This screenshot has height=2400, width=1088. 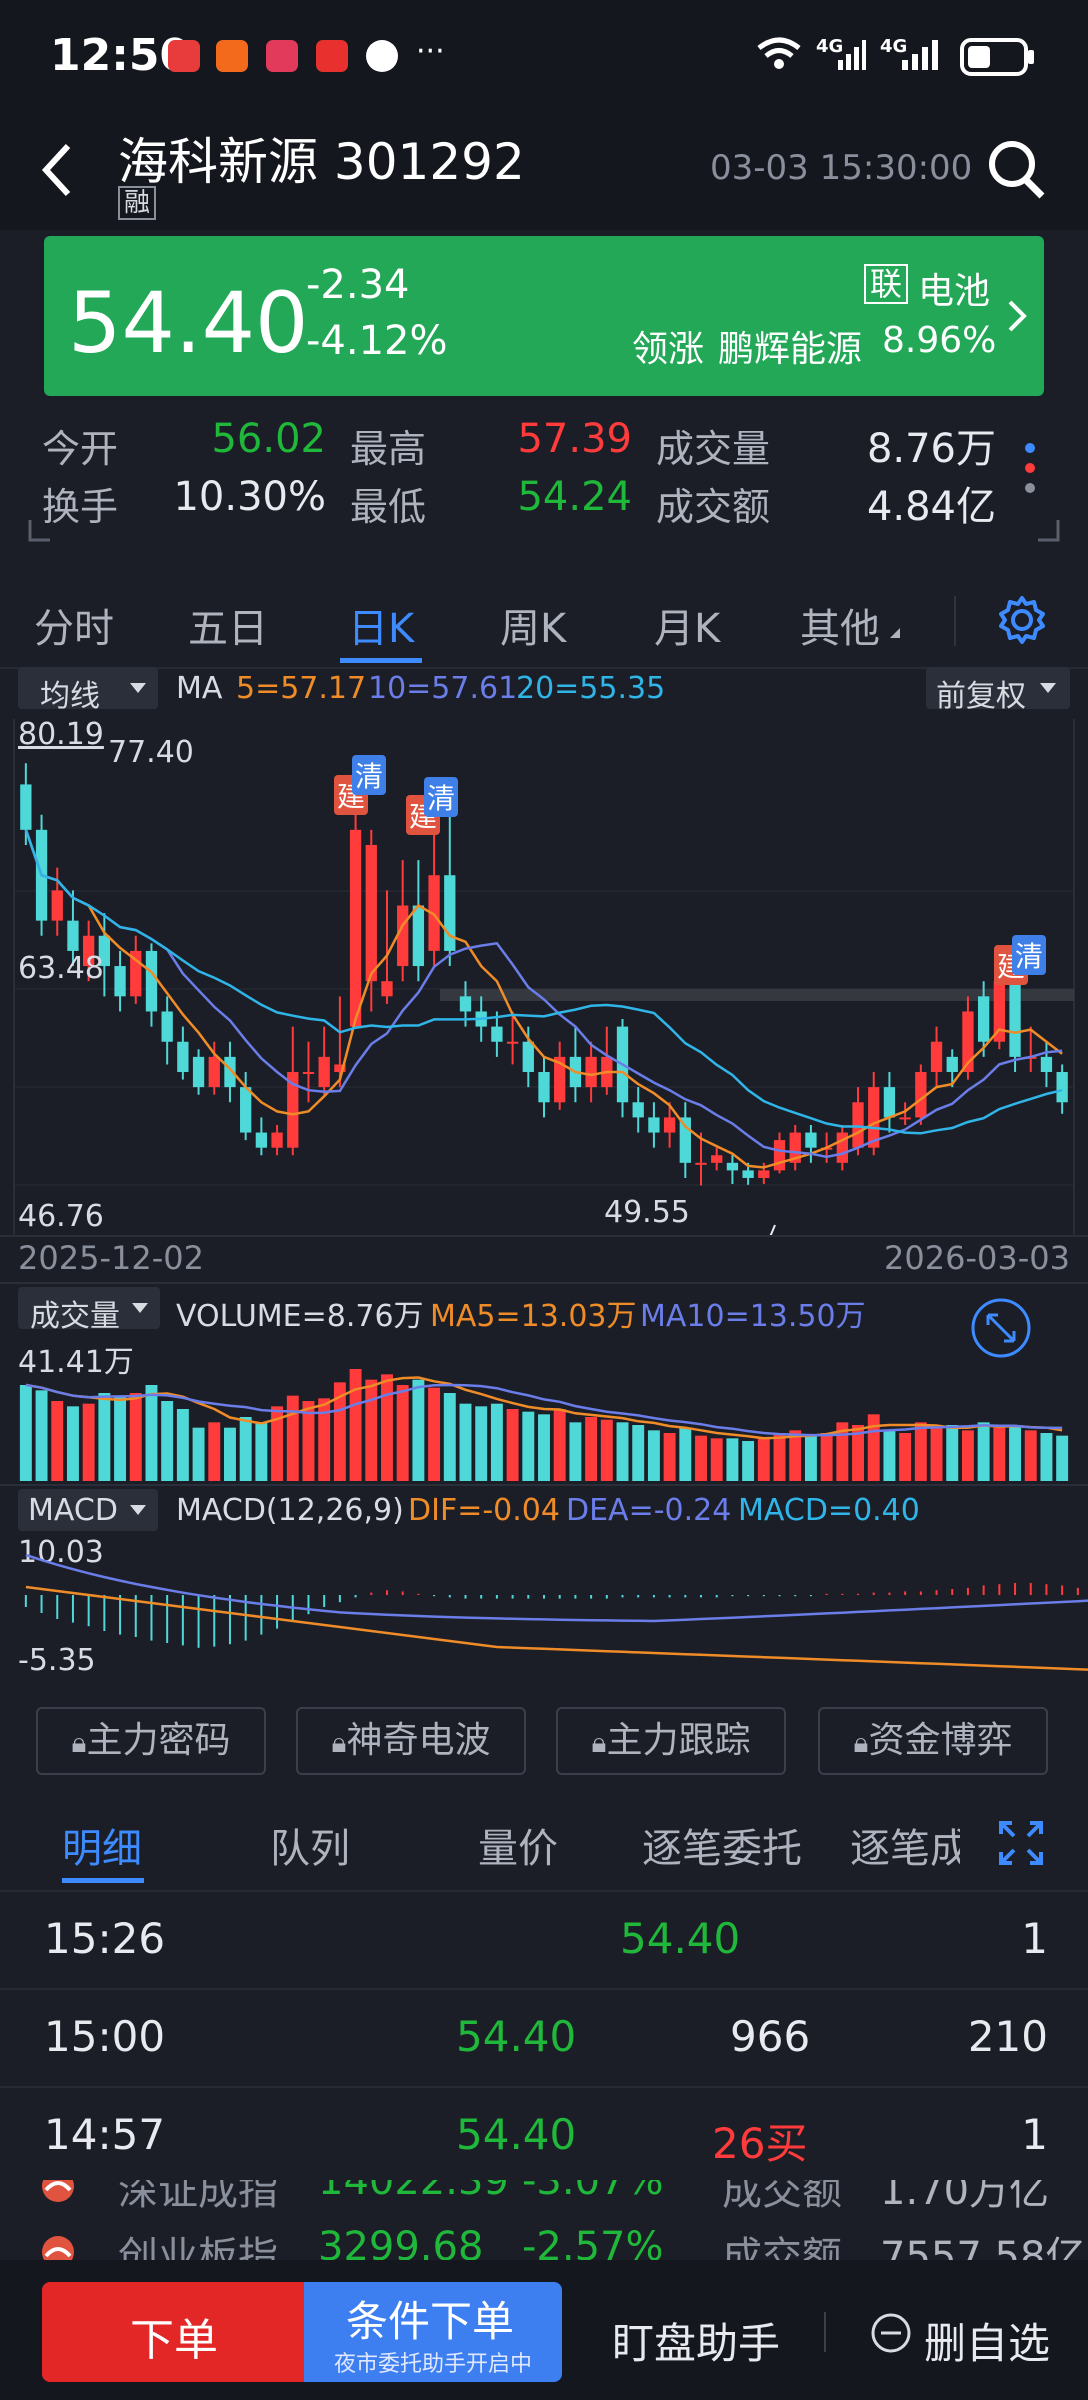 What do you see at coordinates (722, 1845) in the screenshot?
I see `tab-order-by-order: 逐笔委托` at bounding box center [722, 1845].